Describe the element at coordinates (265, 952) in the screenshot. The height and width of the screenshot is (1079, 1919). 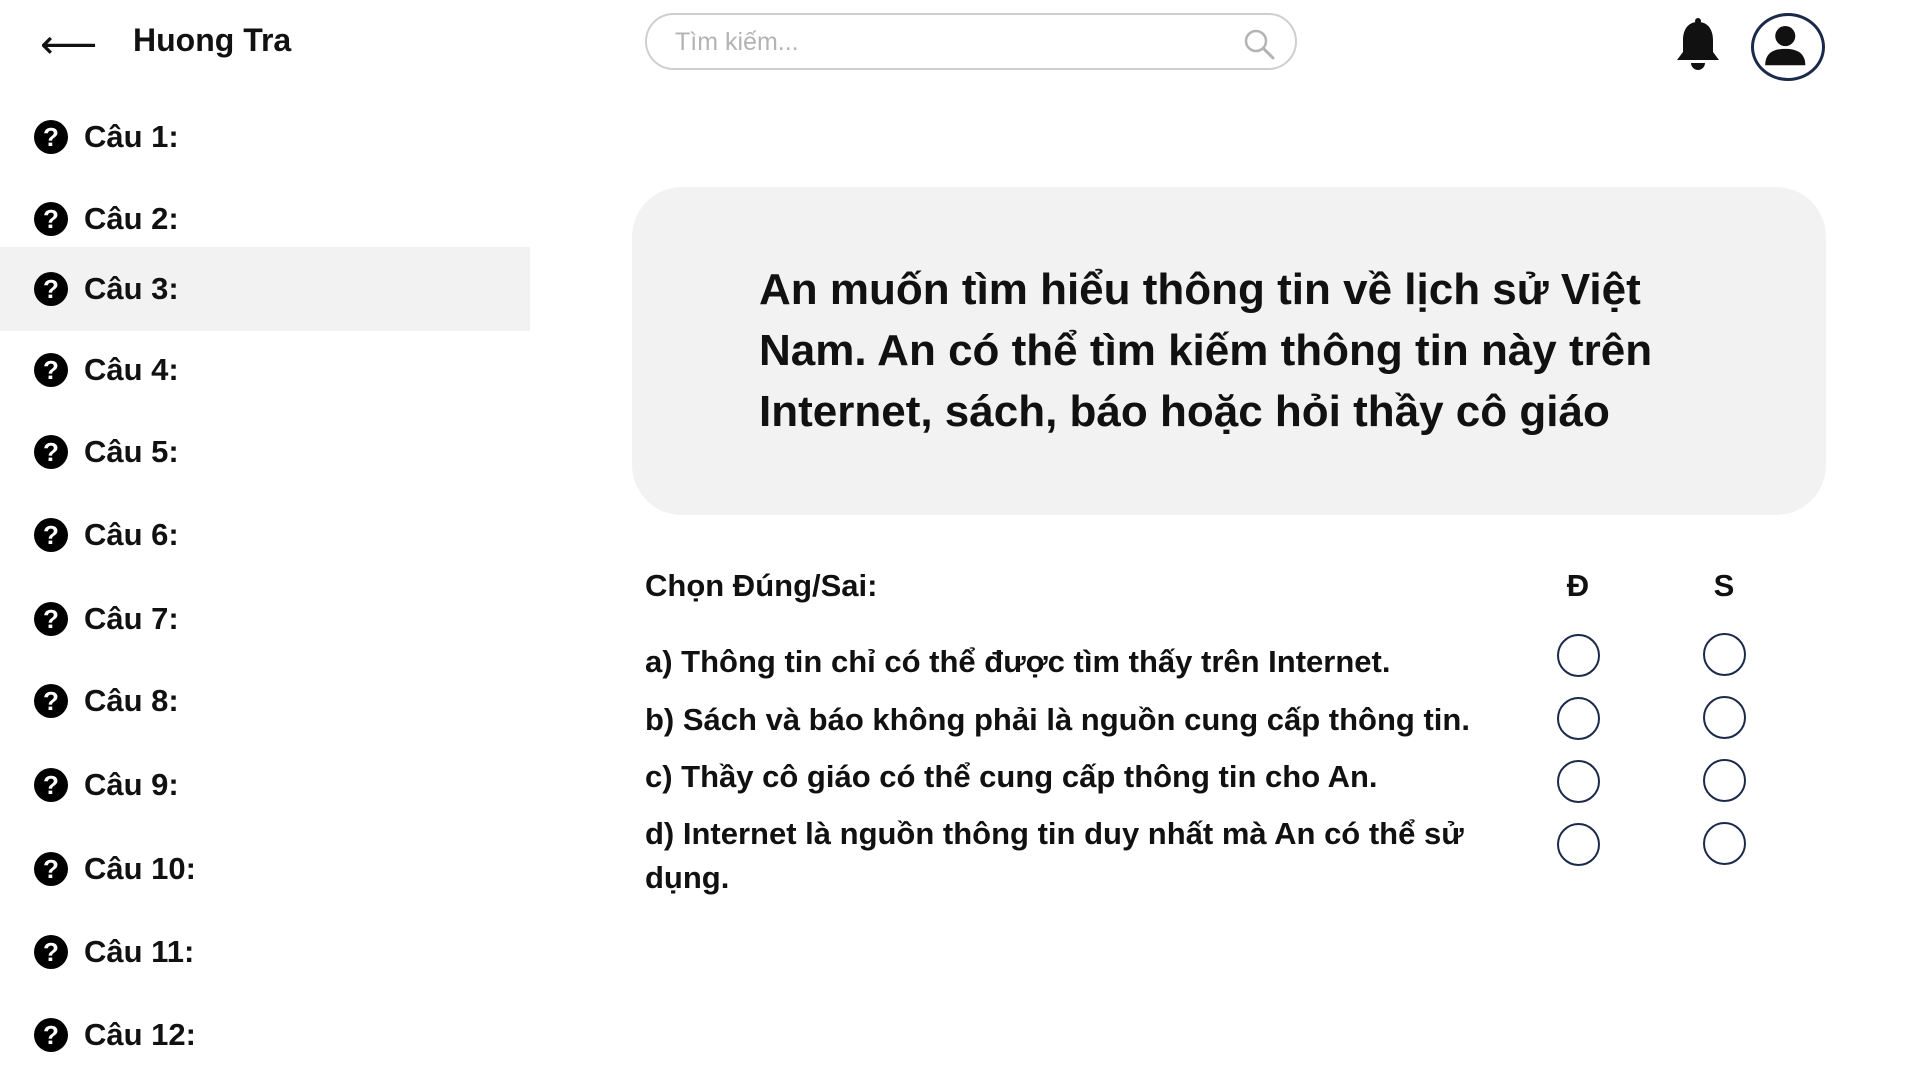
I see `sidebar-item-question-11: ? Câu 11:` at that location.